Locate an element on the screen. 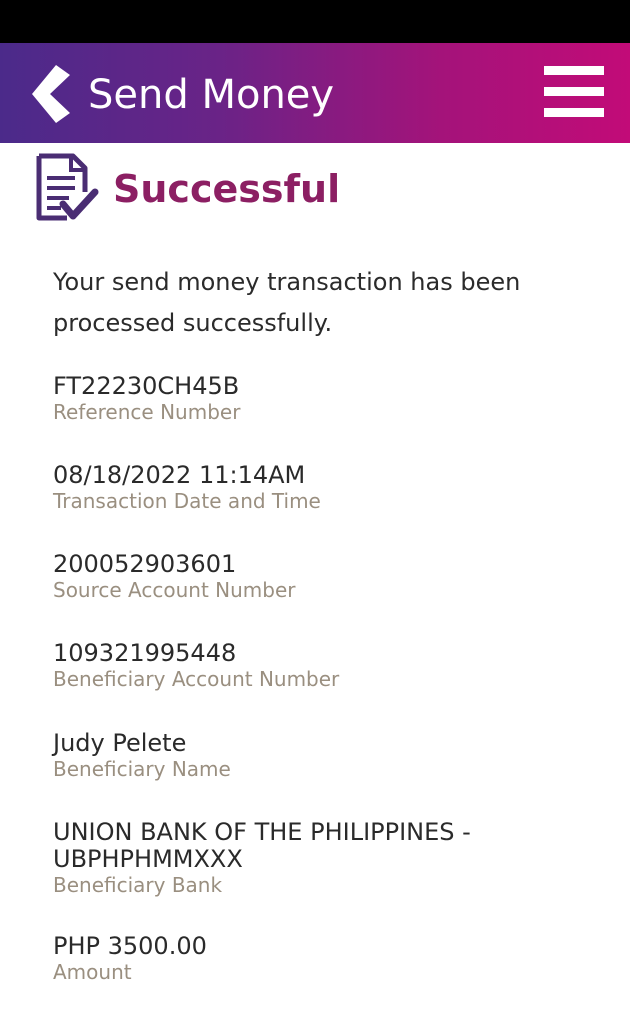  detail-value: 08/18/2022 11:14AM is located at coordinates (179, 475).